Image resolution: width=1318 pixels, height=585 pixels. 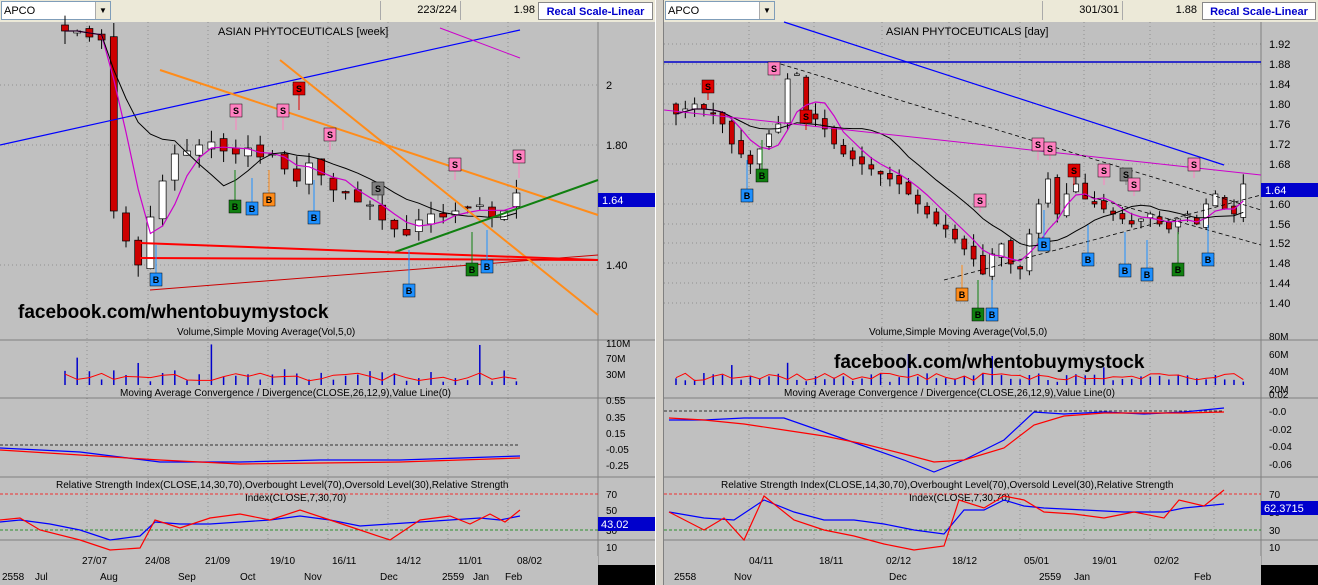 What do you see at coordinates (1280, 447) in the screenshot?
I see `macd-tick-label: -0.04` at bounding box center [1280, 447].